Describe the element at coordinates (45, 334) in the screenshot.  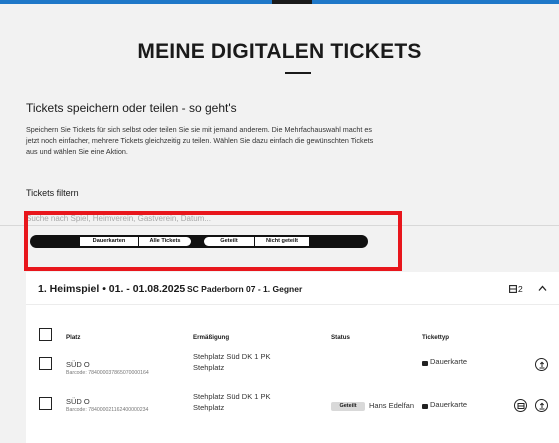
I see `select-all-checkbox` at that location.